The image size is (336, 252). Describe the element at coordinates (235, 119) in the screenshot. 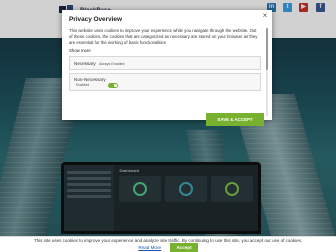

I see `save-accept-button: SAVE & ACCEPT` at that location.